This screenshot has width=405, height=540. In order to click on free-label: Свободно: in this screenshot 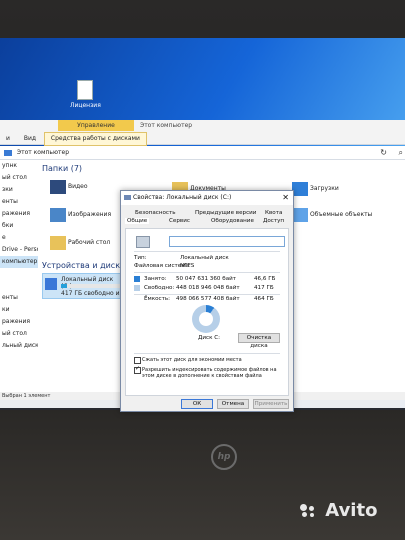, I will do `click(159, 288)`.